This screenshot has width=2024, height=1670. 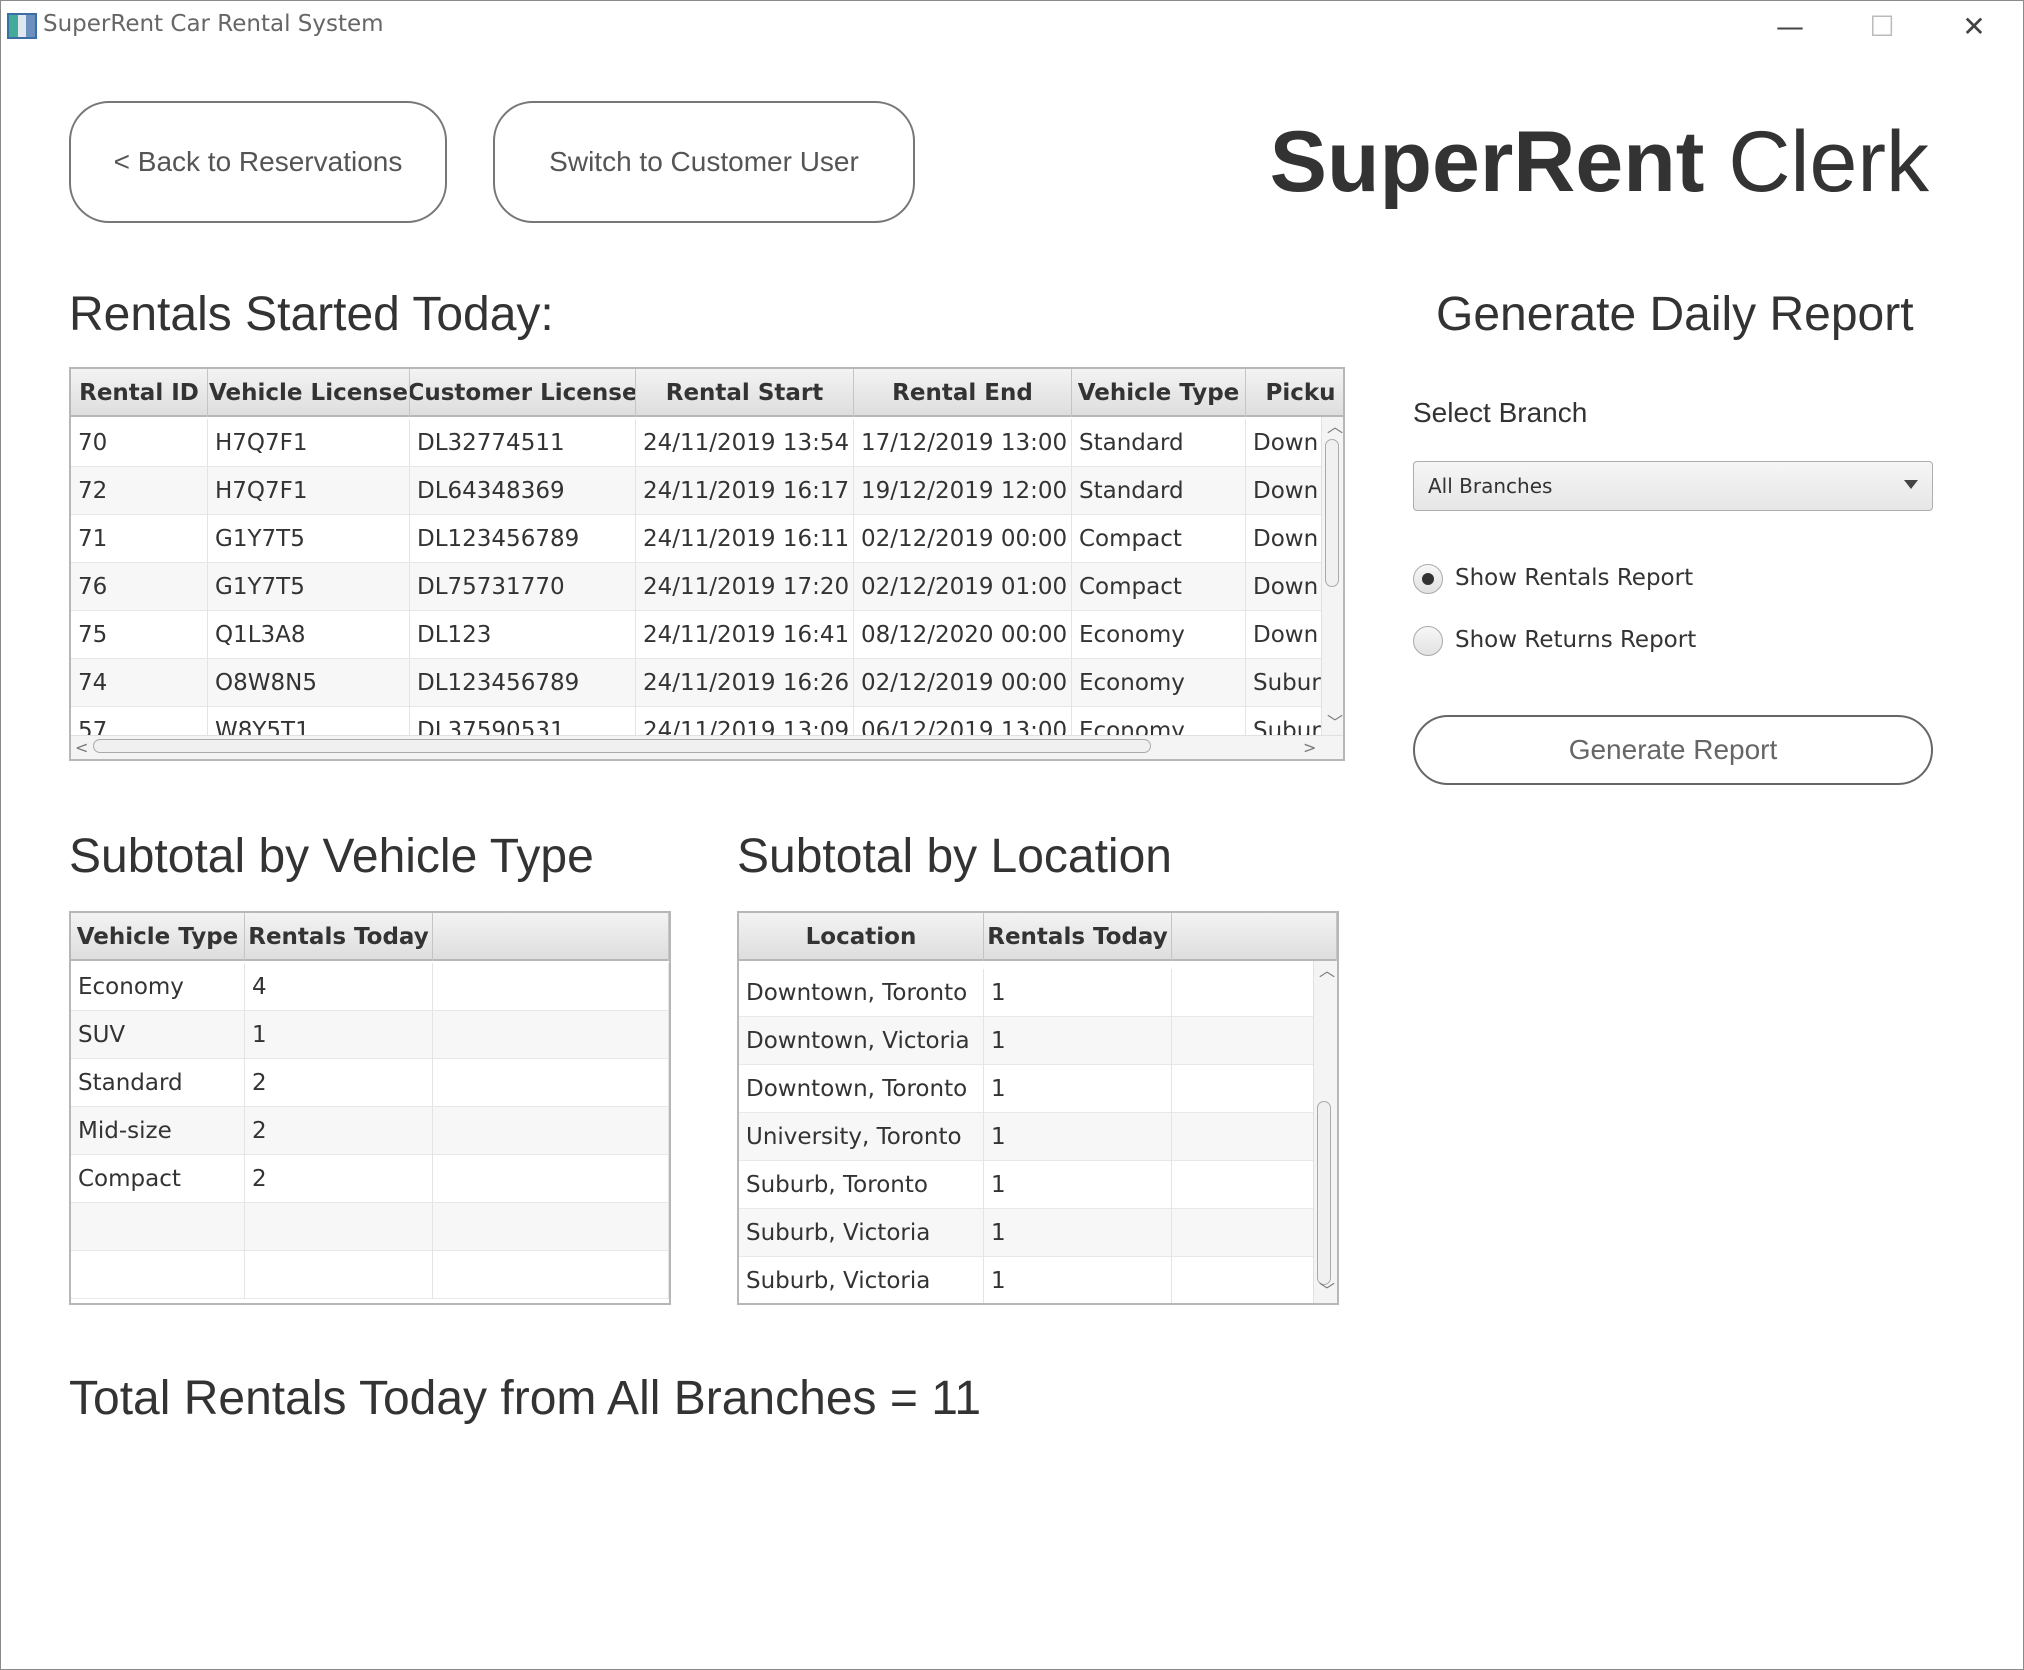 What do you see at coordinates (963, 393) in the screenshot?
I see `column-header: Rental End` at bounding box center [963, 393].